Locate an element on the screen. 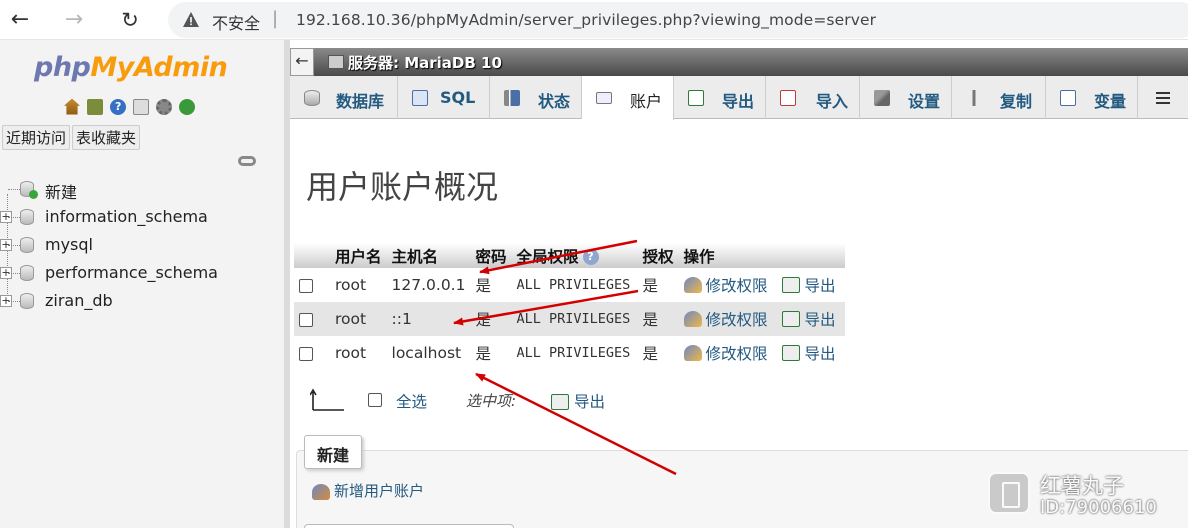  tab-label: 账户 is located at coordinates (646, 101).